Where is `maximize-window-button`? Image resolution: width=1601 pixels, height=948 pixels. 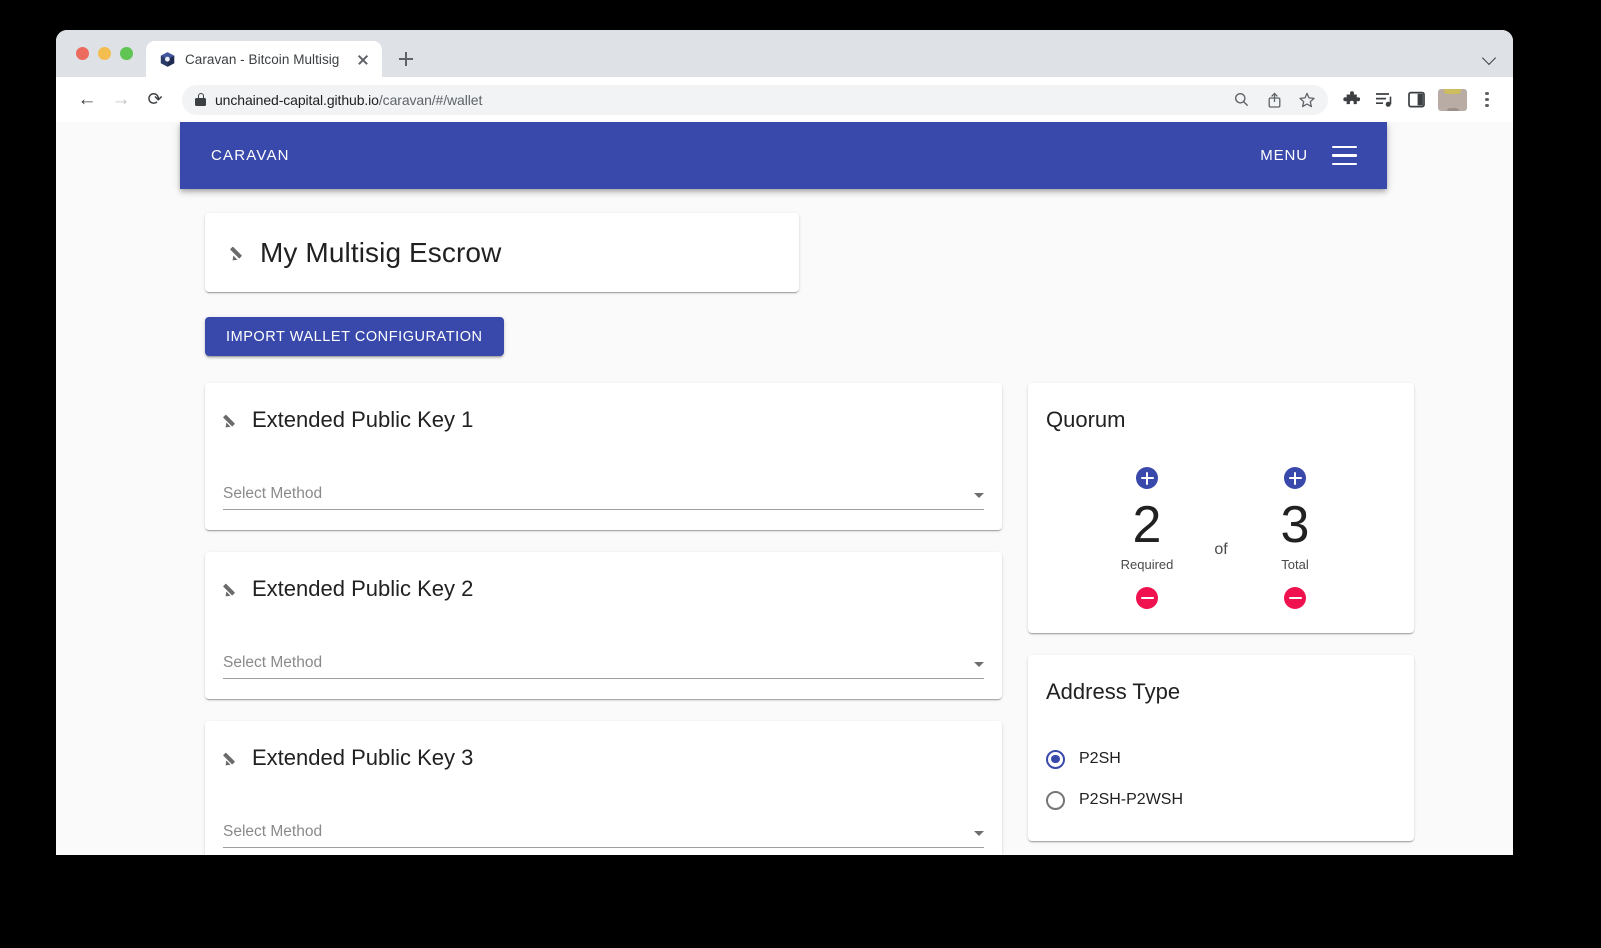
maximize-window-button is located at coordinates (126, 53).